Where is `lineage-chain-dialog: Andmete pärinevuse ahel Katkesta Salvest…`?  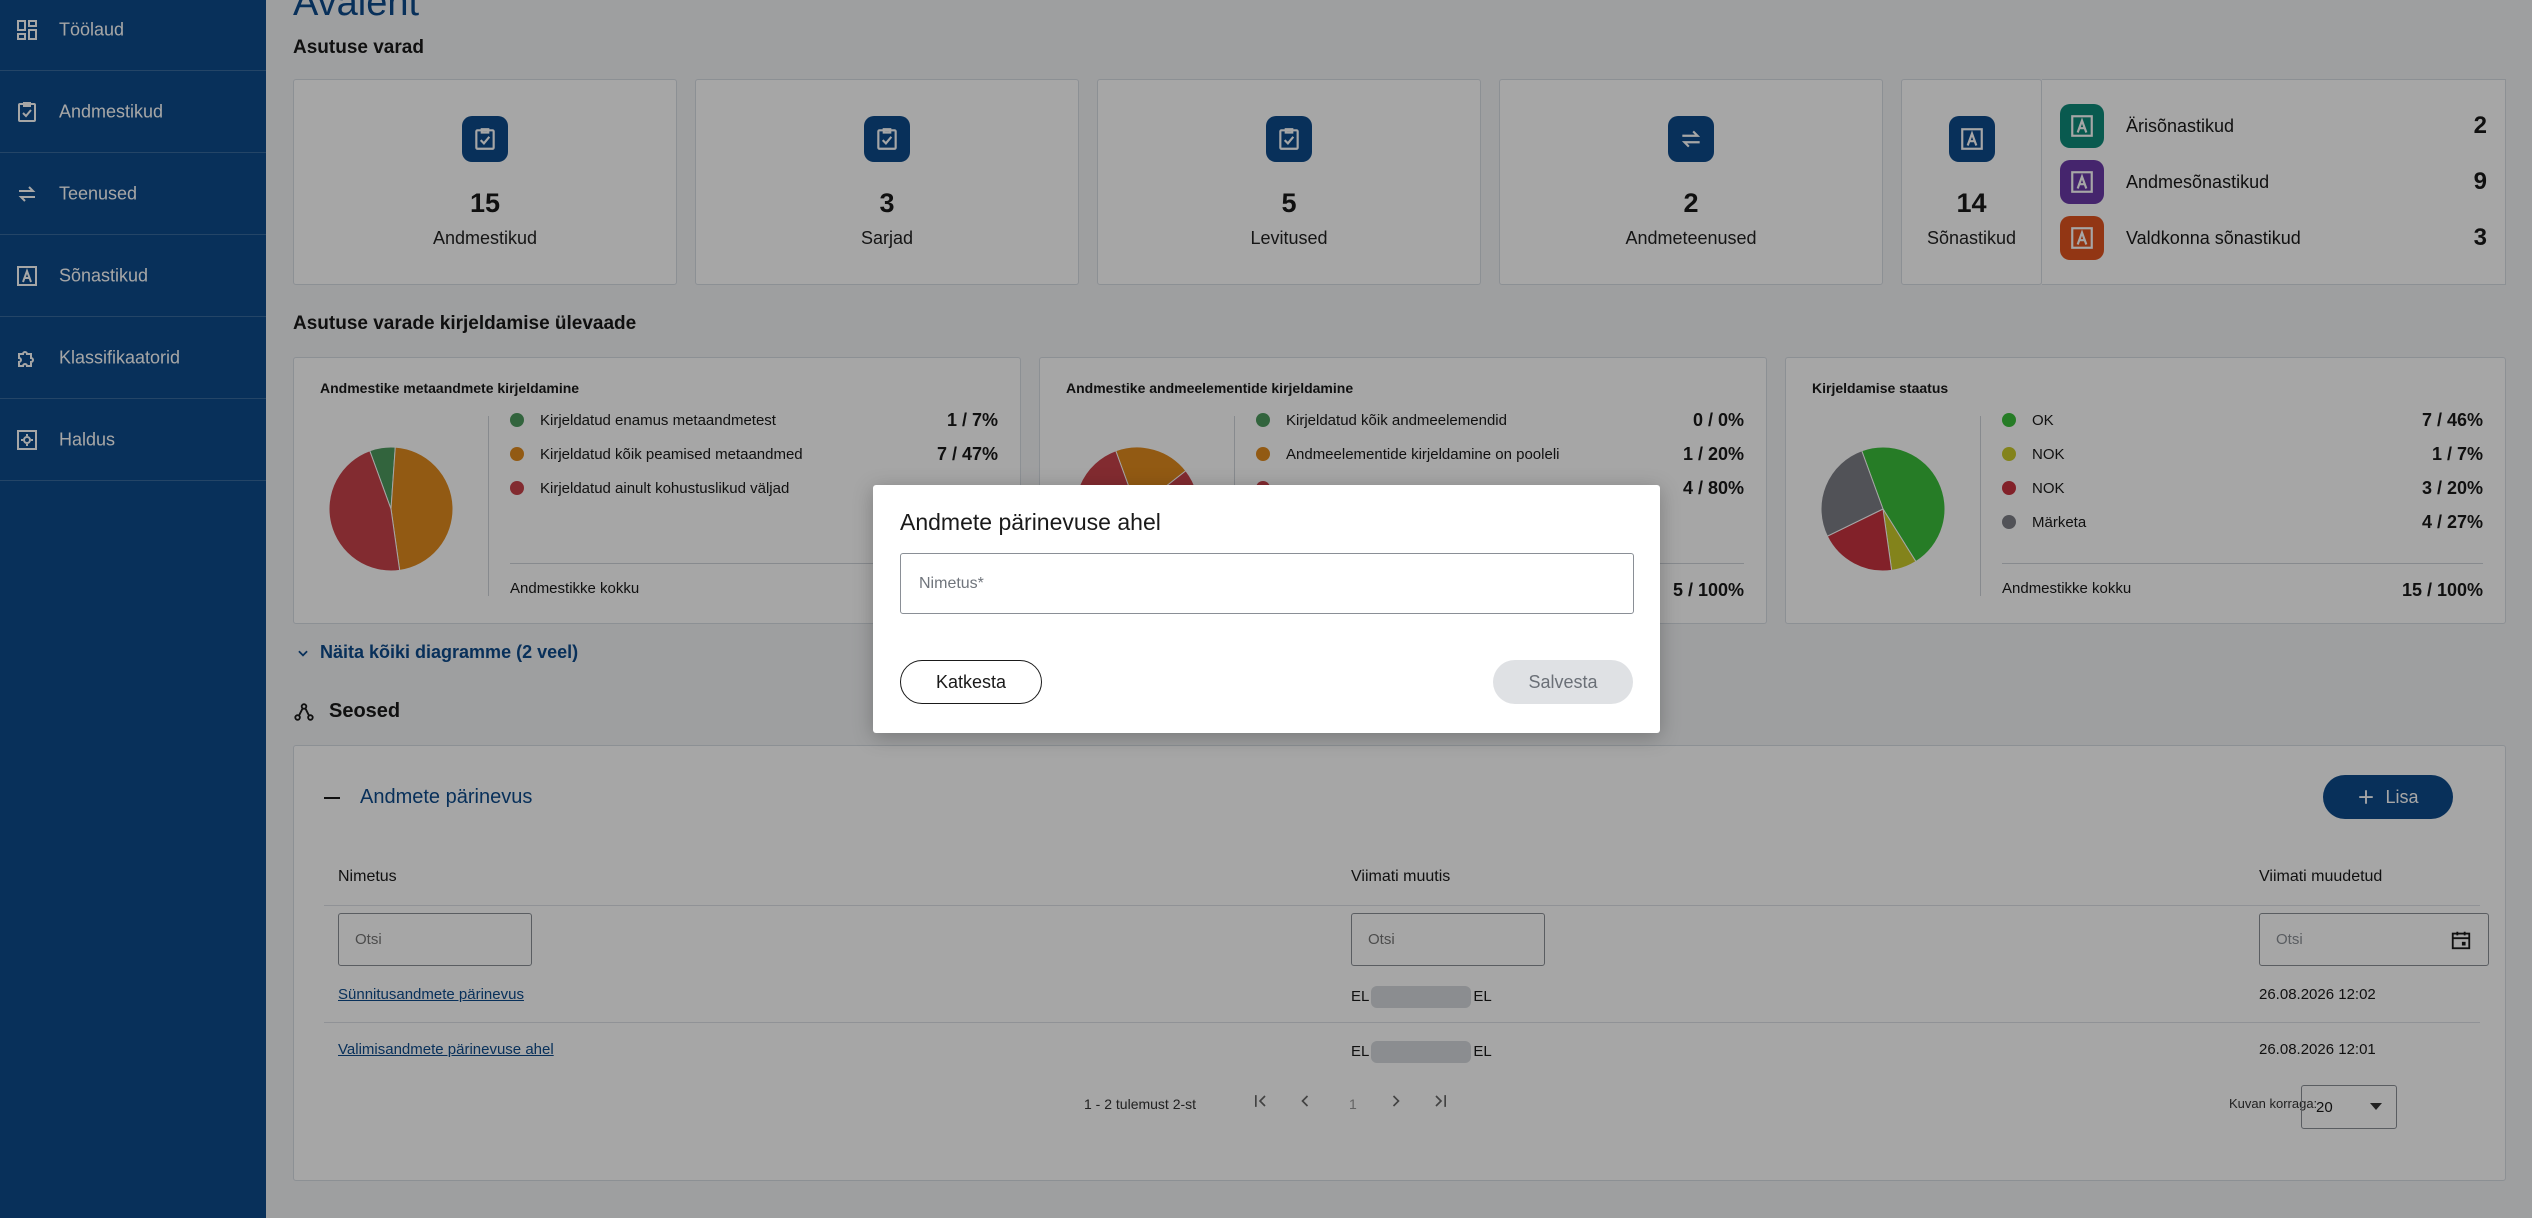
lineage-chain-dialog: Andmete pärinevuse ahel Katkesta Salvest… is located at coordinates (1266, 609).